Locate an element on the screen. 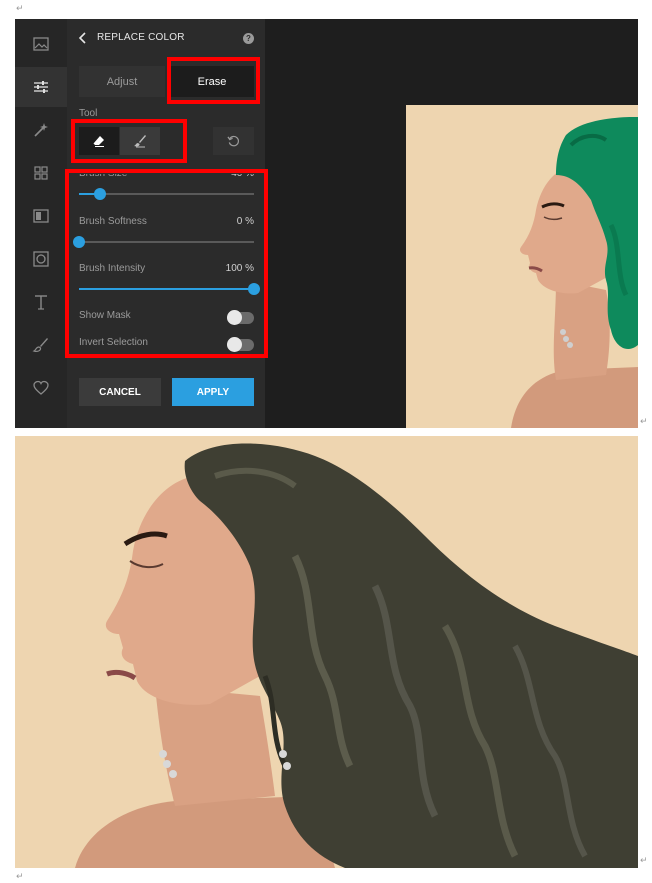  grid-icon is located at coordinates (41, 173).